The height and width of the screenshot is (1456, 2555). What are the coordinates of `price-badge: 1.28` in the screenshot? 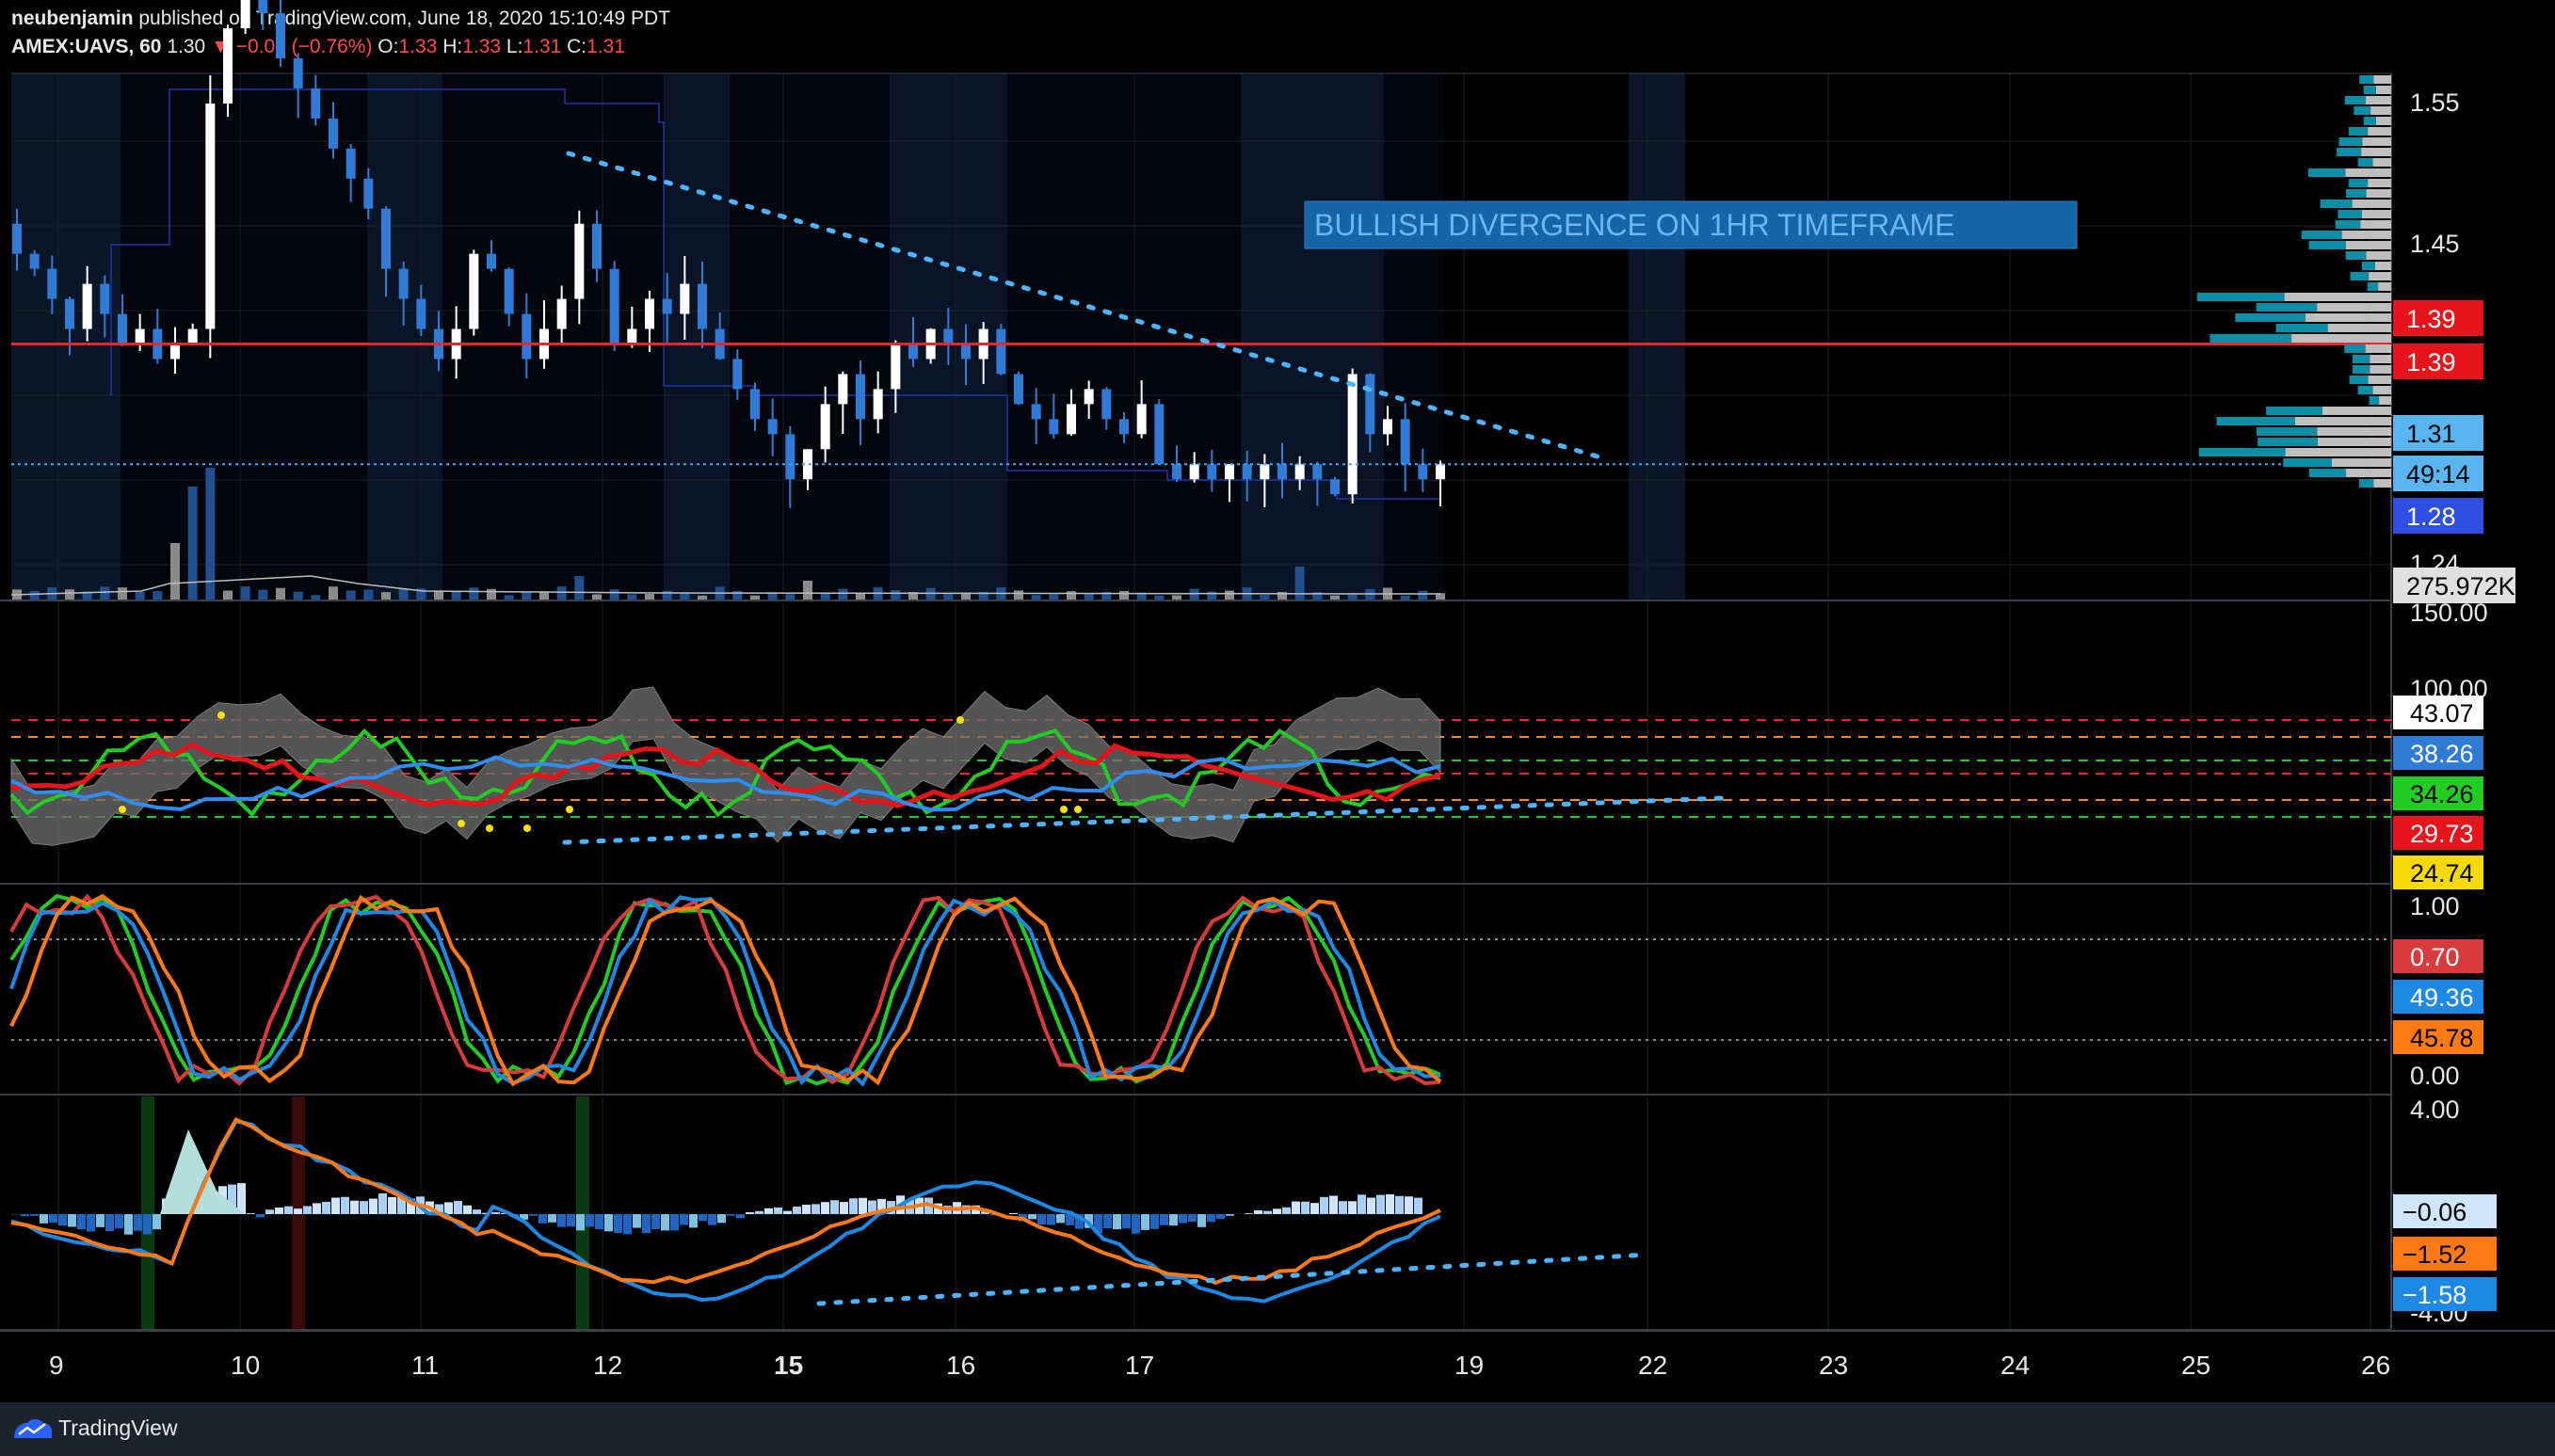 It's located at (2438, 516).